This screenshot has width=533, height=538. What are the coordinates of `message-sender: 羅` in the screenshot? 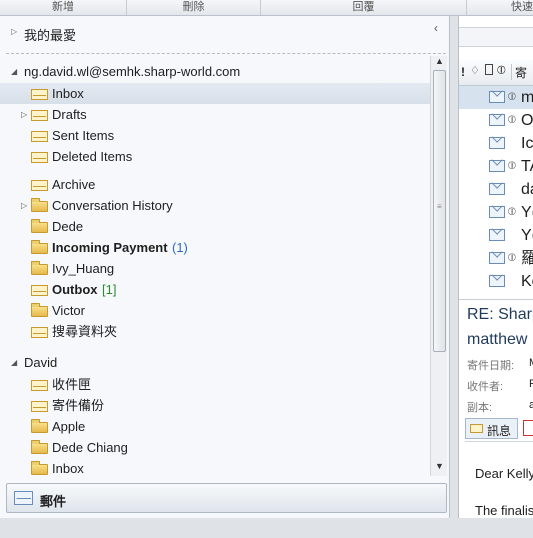 It's located at (527, 258).